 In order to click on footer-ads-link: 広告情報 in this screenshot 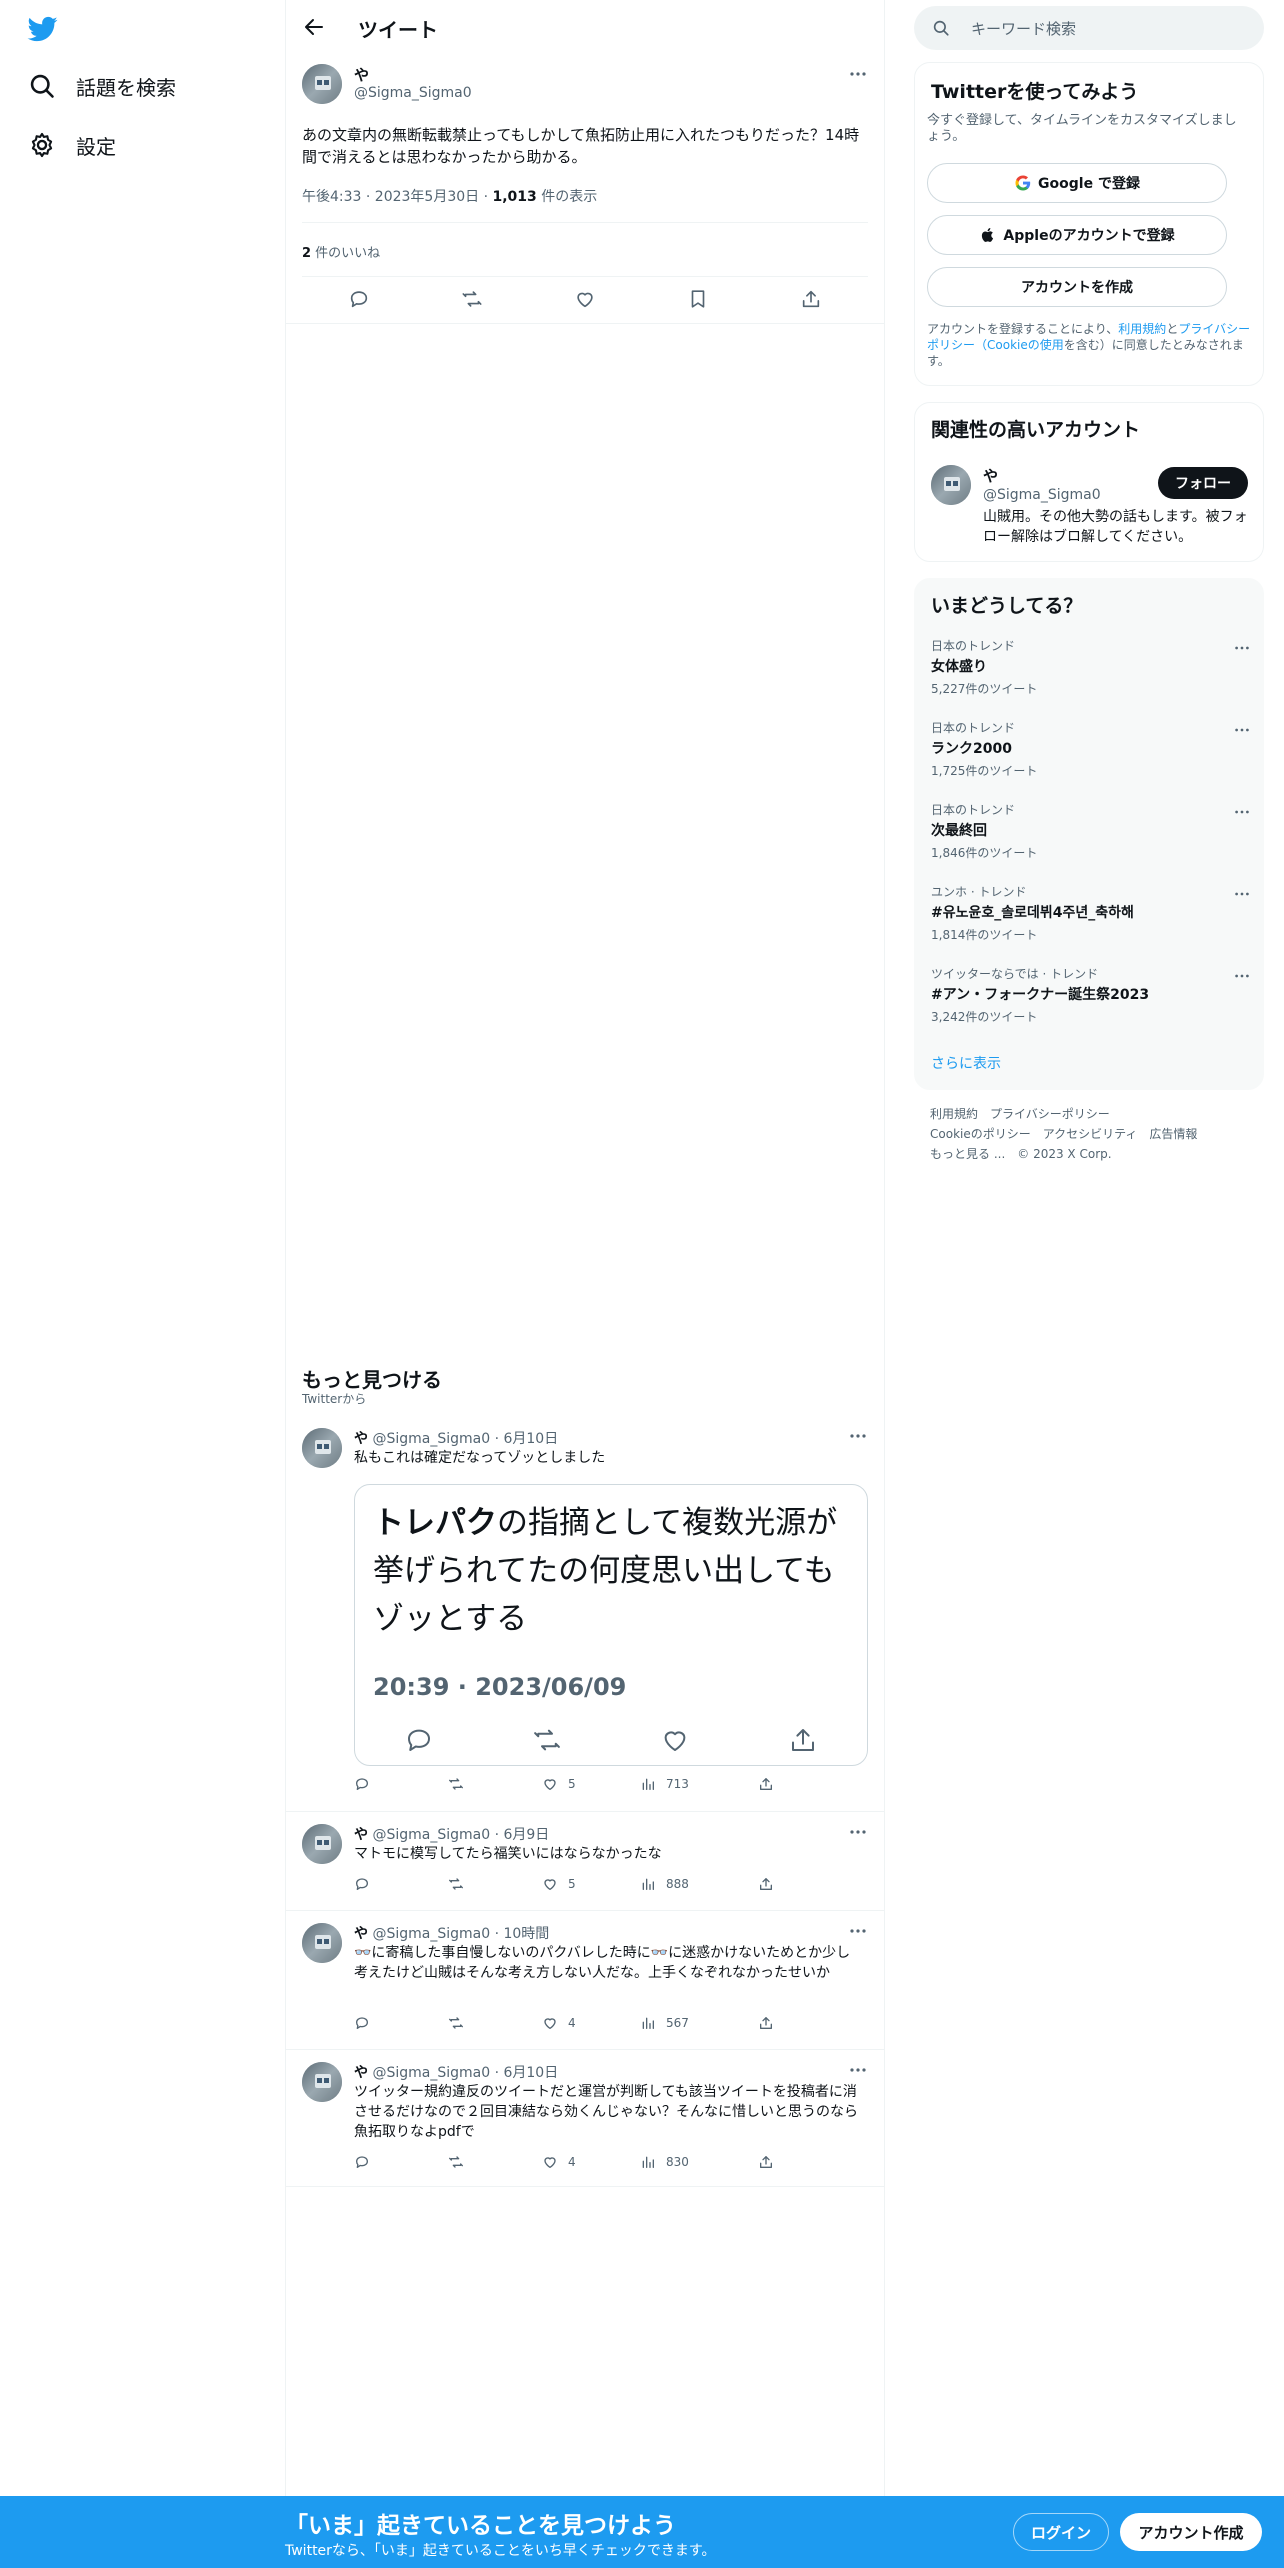, I will do `click(1173, 1134)`.